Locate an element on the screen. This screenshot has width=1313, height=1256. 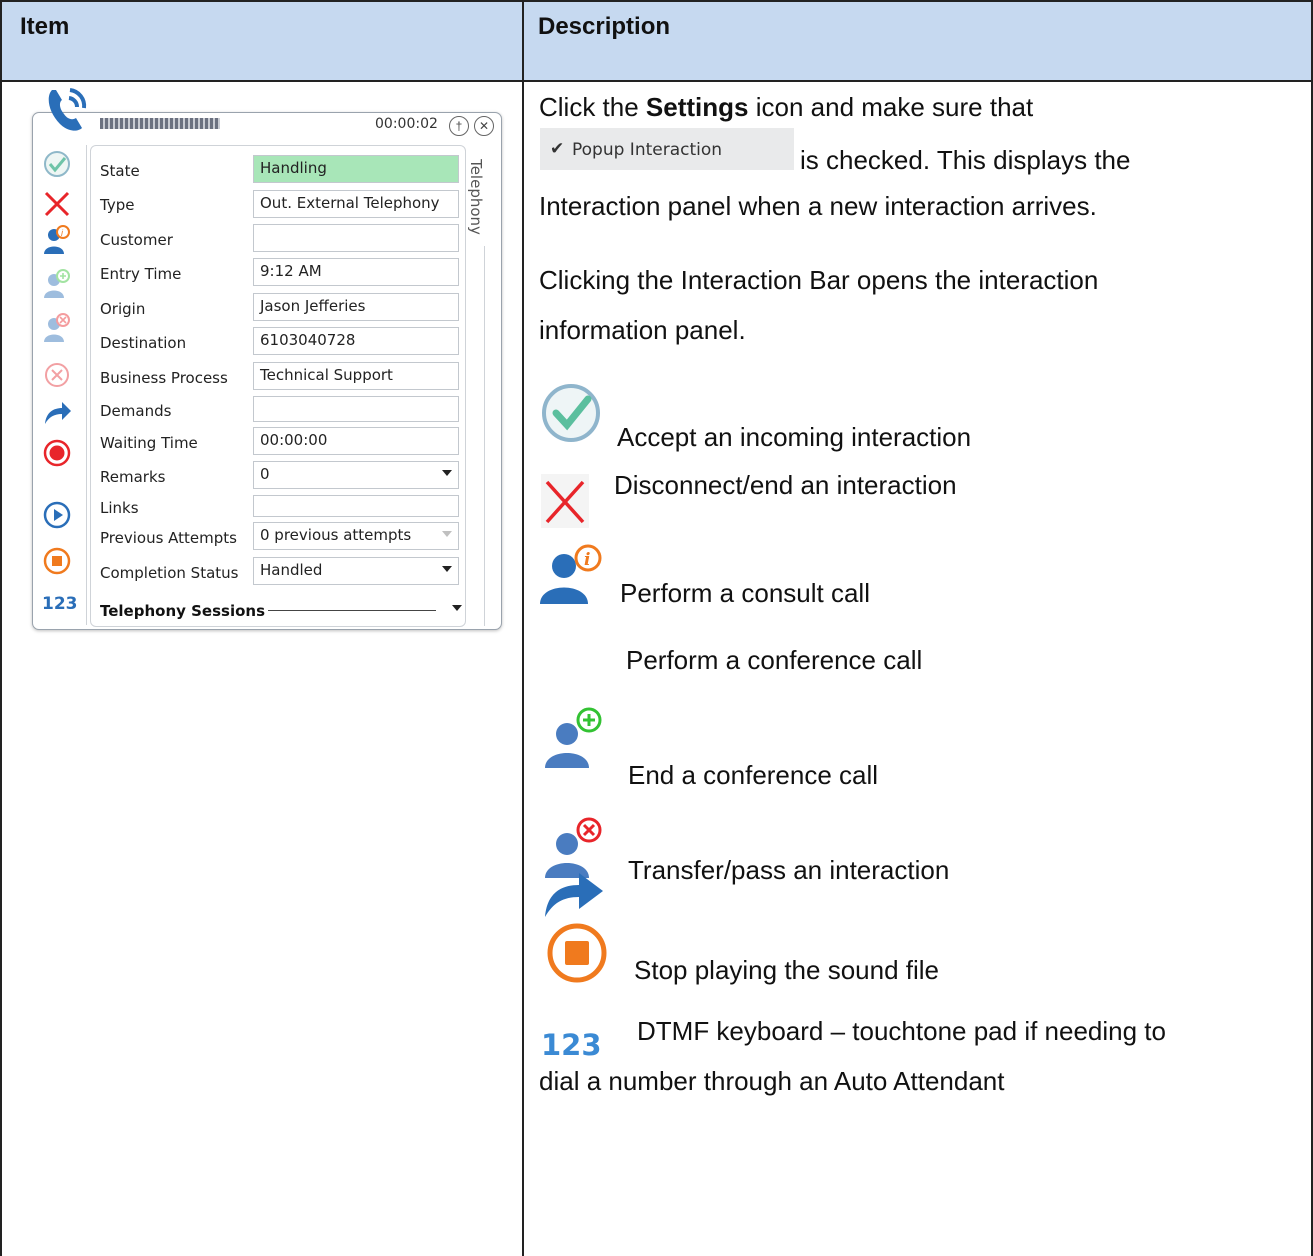
origin-field: Jason Jefferies is located at coordinates (356, 307).